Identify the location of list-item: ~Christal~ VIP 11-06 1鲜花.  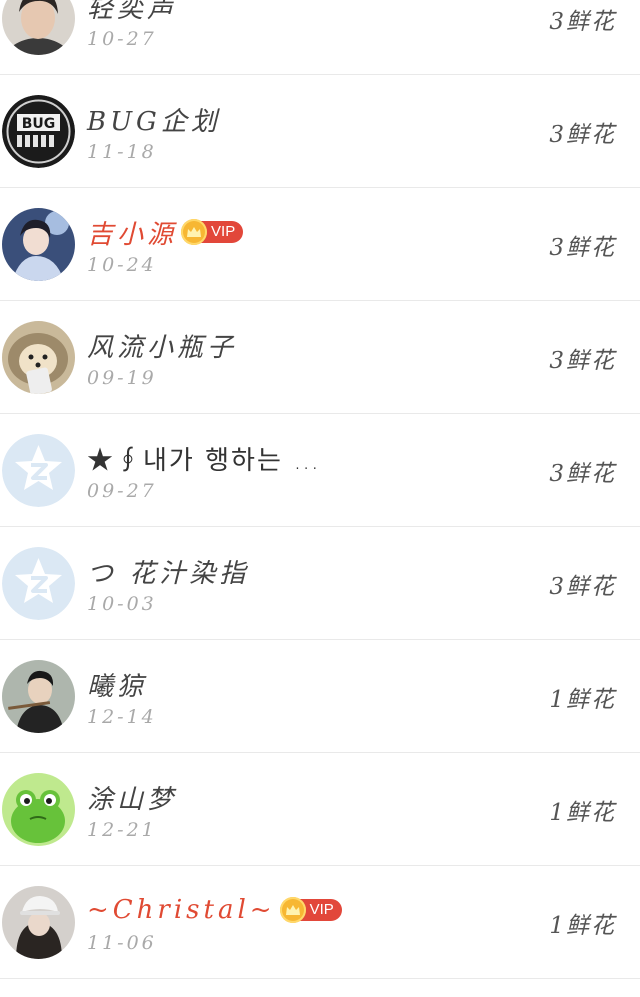
(320, 922).